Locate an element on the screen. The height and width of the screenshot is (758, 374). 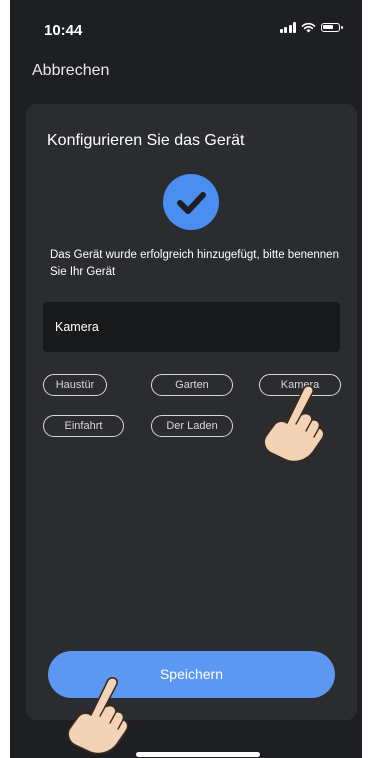
device-name-input is located at coordinates (191, 327).